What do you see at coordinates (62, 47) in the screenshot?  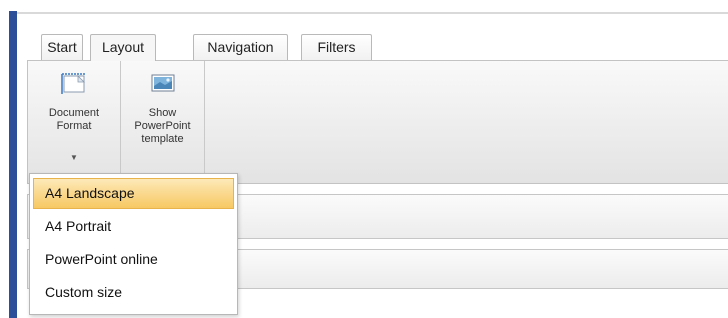 I see `tab-start: Start` at bounding box center [62, 47].